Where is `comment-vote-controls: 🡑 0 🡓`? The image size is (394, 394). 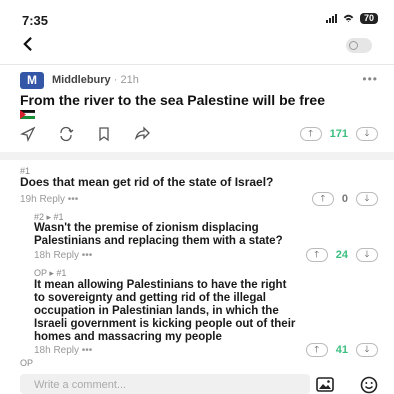 comment-vote-controls: 🡑 0 🡓 is located at coordinates (344, 199).